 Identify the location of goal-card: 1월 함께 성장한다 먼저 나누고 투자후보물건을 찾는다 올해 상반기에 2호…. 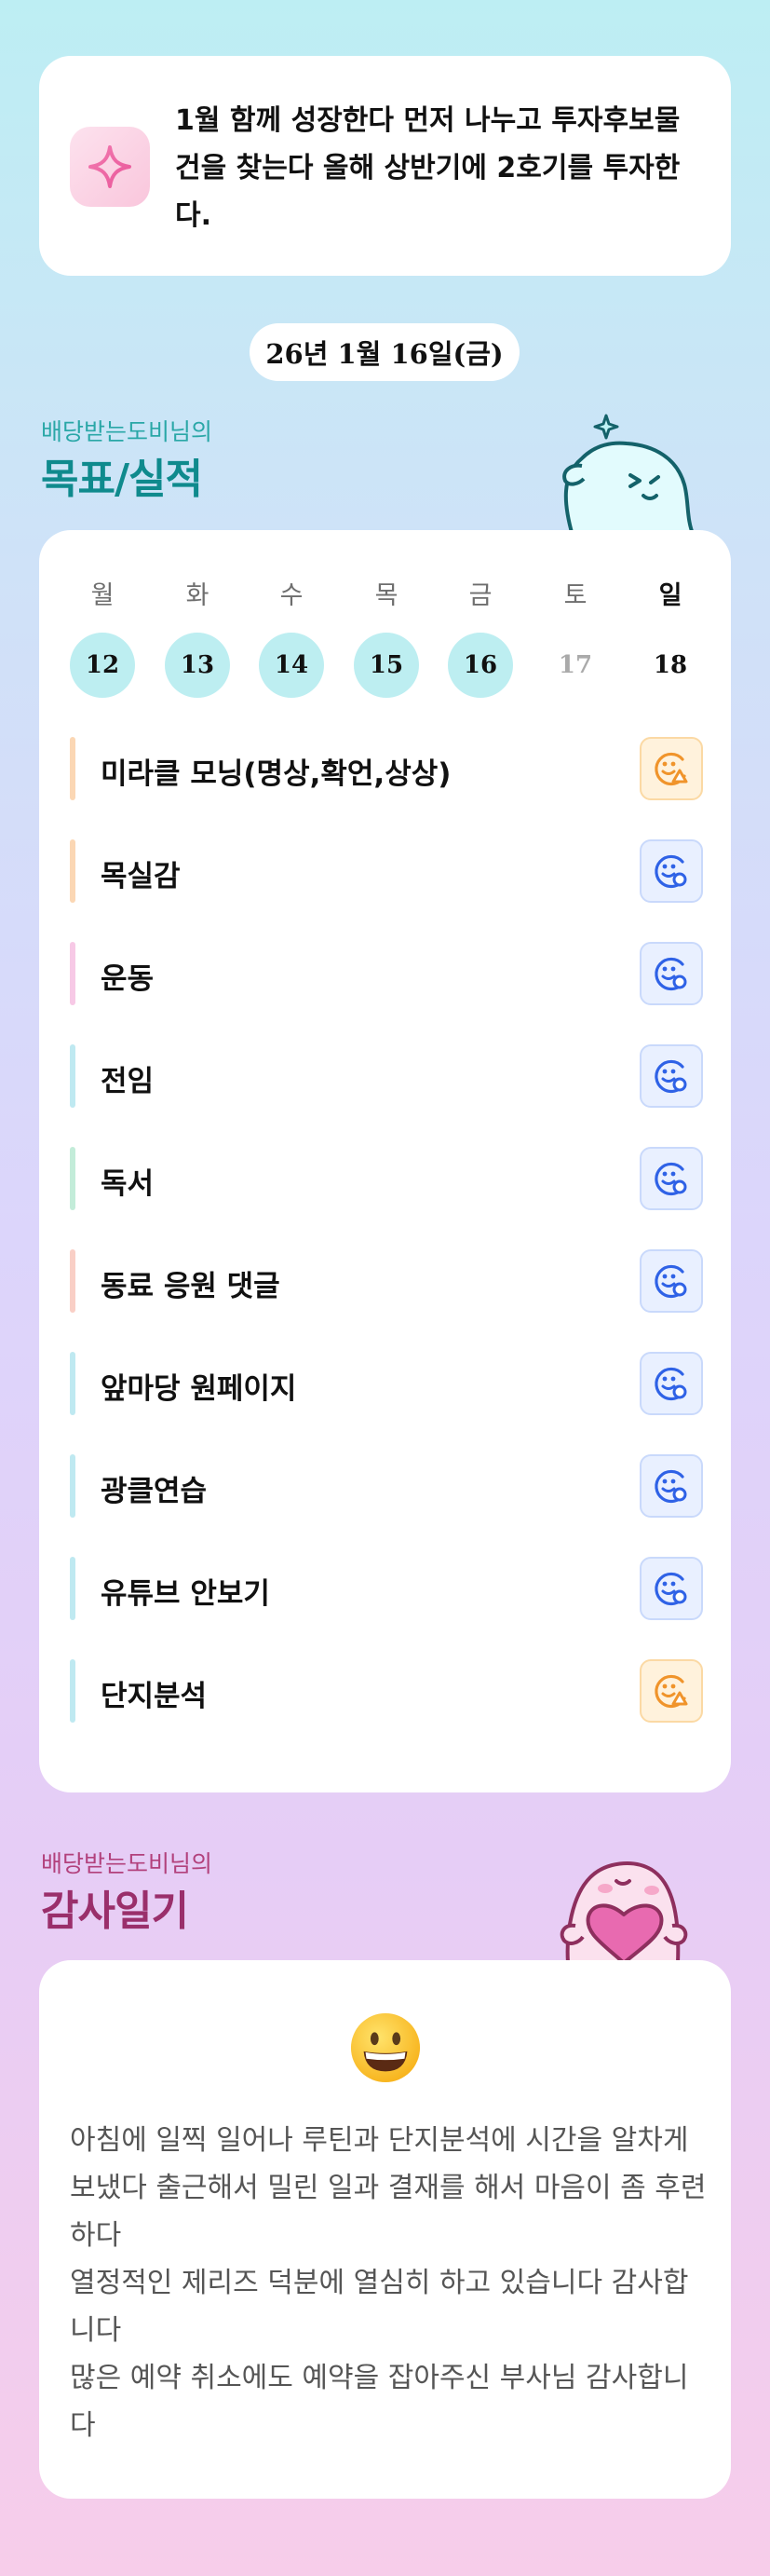
(385, 166).